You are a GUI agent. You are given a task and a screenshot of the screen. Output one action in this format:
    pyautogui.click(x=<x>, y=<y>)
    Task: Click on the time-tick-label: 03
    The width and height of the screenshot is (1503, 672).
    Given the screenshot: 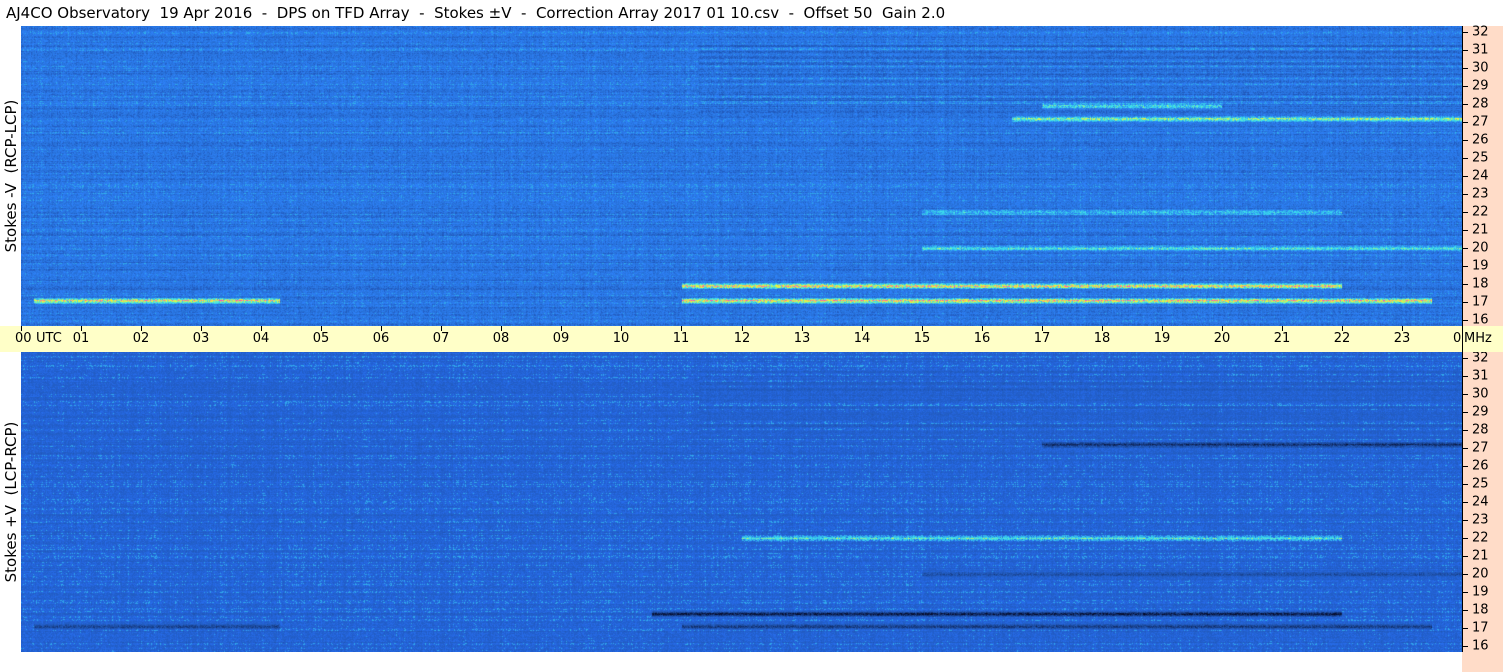 What is the action you would take?
    pyautogui.click(x=201, y=338)
    